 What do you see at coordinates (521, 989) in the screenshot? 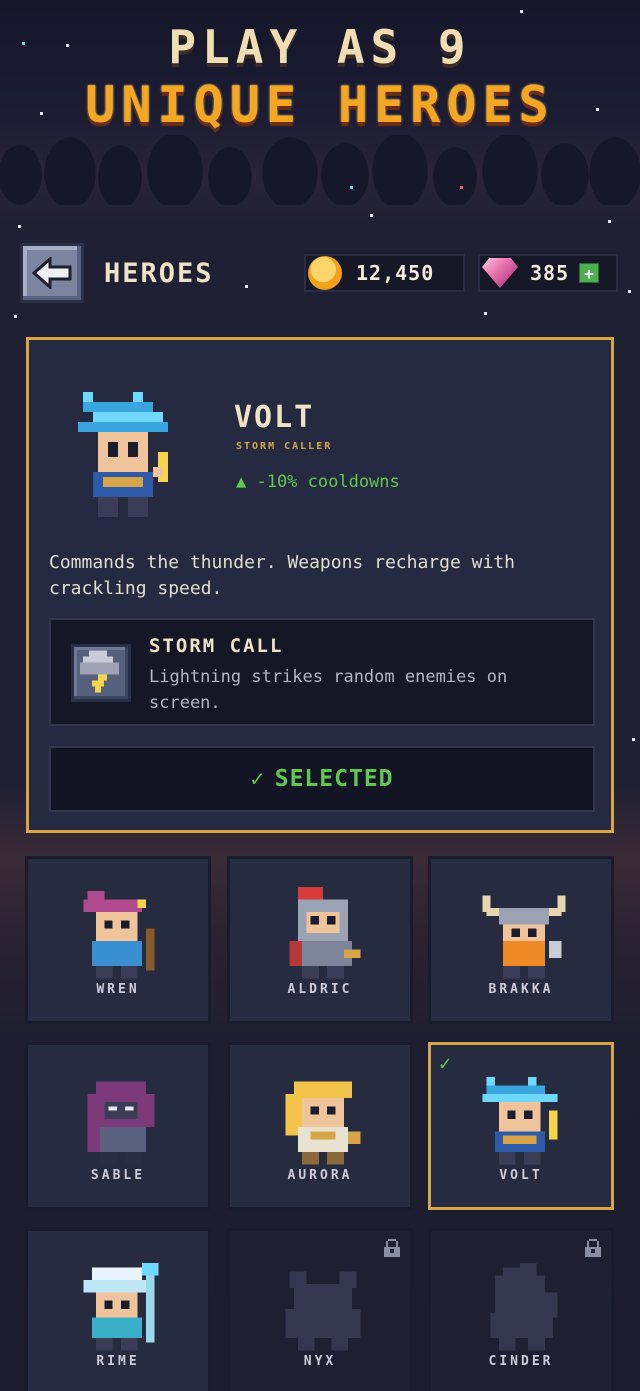
I see `hero-name-label: BRAKKA` at bounding box center [521, 989].